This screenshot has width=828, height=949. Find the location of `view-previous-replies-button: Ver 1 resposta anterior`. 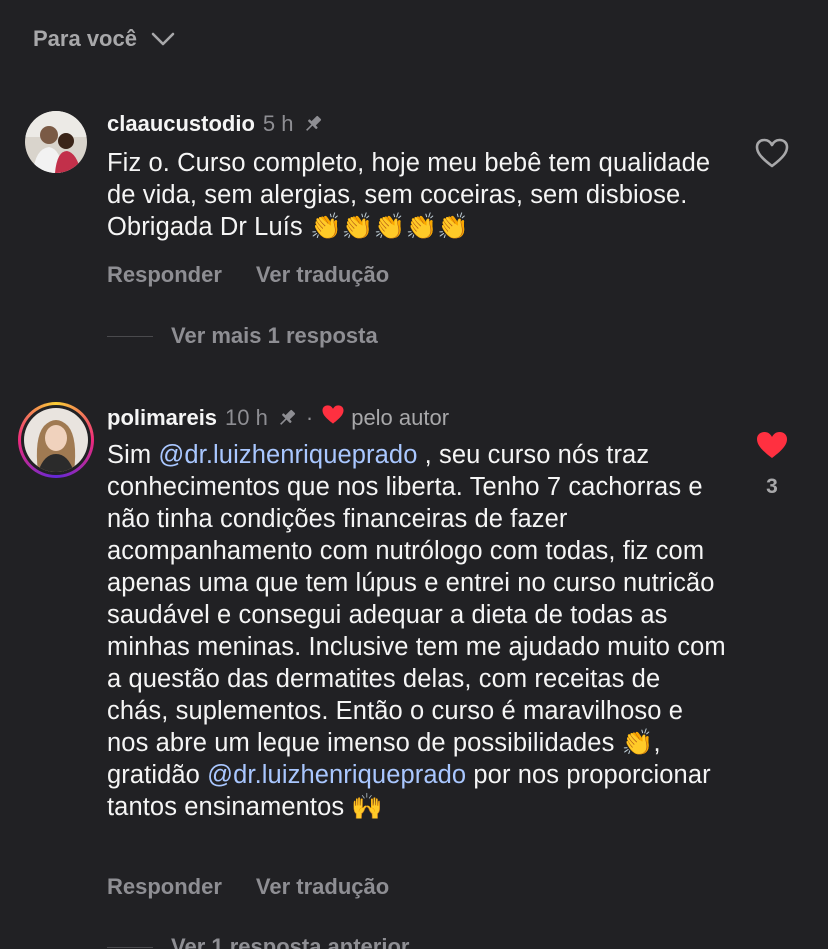

view-previous-replies-button: Ver 1 resposta anterior is located at coordinates (258, 941).